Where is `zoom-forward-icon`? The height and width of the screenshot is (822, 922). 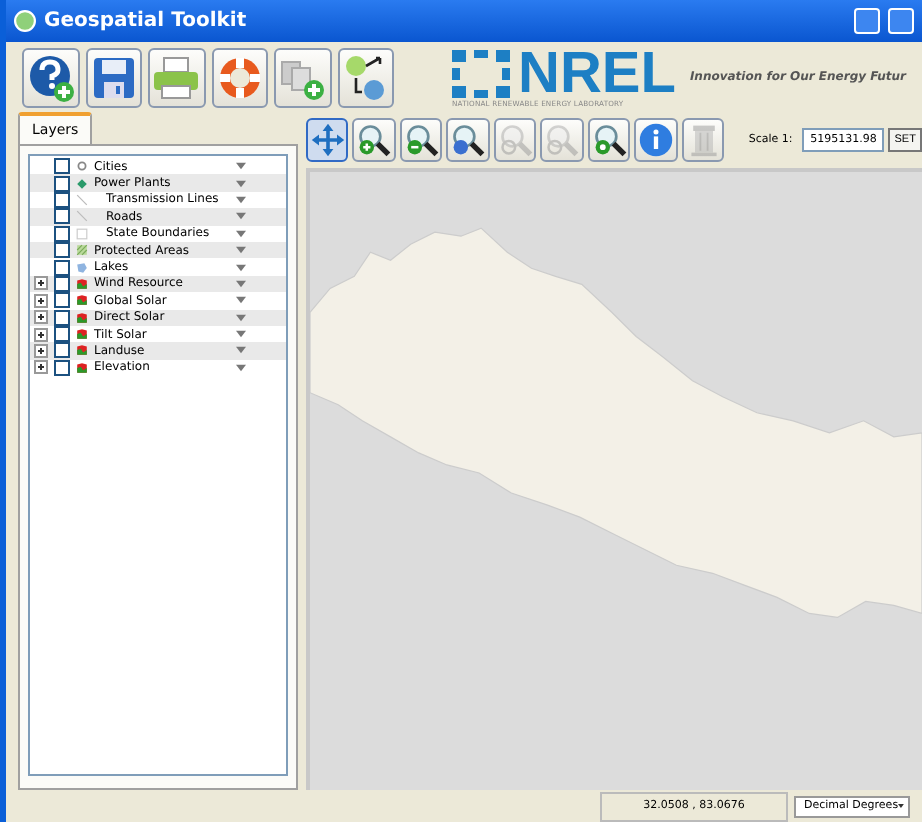 zoom-forward-icon is located at coordinates (562, 140).